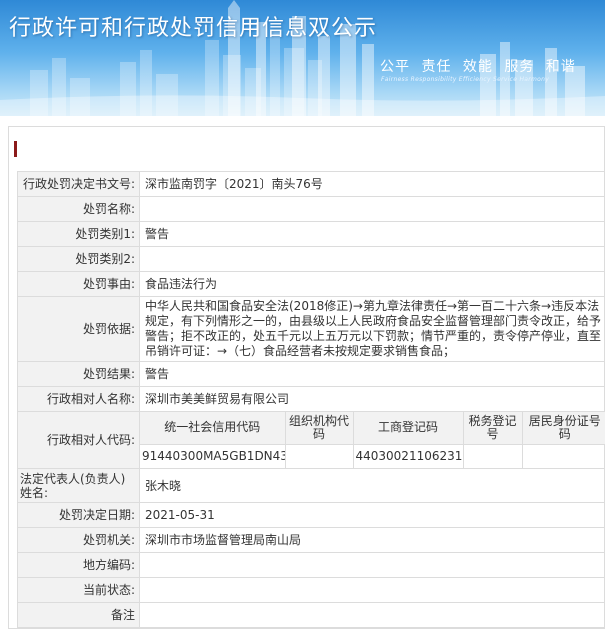 Image resolution: width=605 pixels, height=629 pixels. I want to click on field-label: 行政处罚决定书文号:, so click(78, 184).